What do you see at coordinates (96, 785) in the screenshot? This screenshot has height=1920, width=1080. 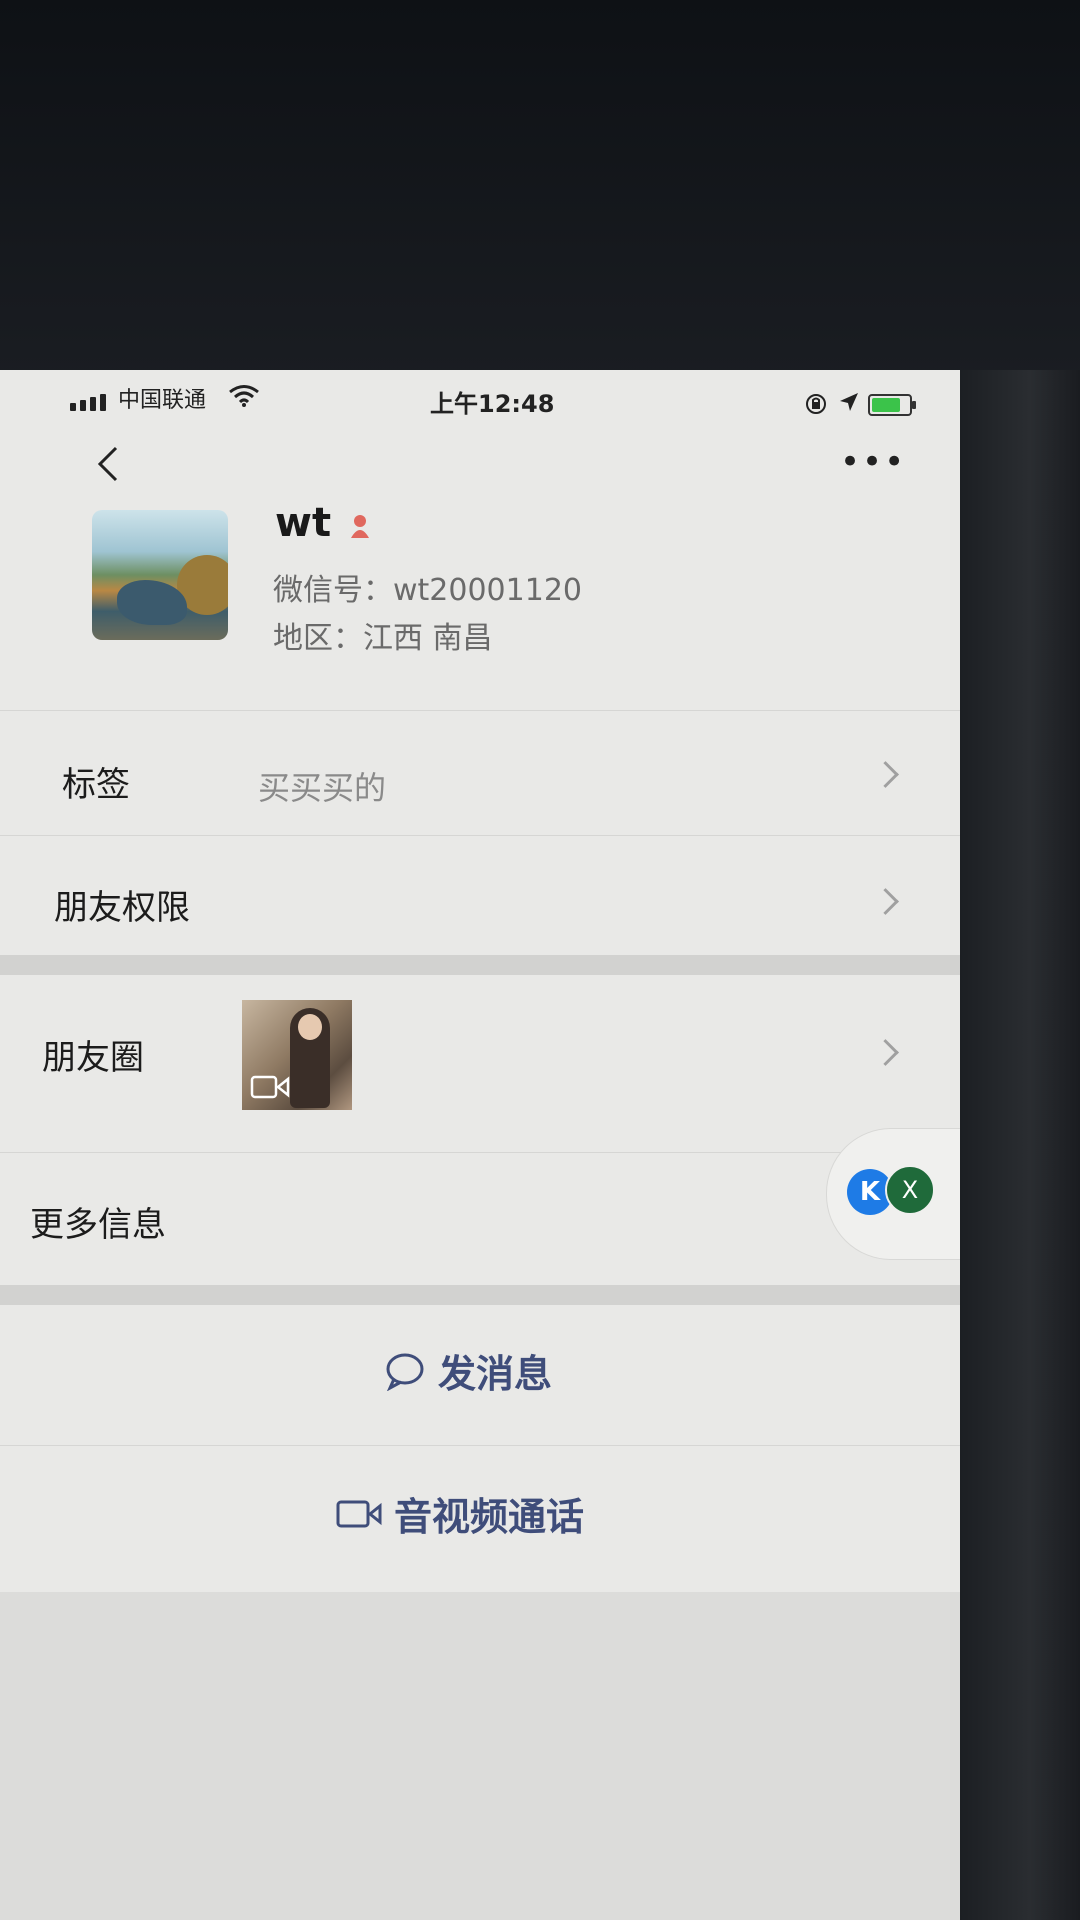 I see `tags-label: 标签` at bounding box center [96, 785].